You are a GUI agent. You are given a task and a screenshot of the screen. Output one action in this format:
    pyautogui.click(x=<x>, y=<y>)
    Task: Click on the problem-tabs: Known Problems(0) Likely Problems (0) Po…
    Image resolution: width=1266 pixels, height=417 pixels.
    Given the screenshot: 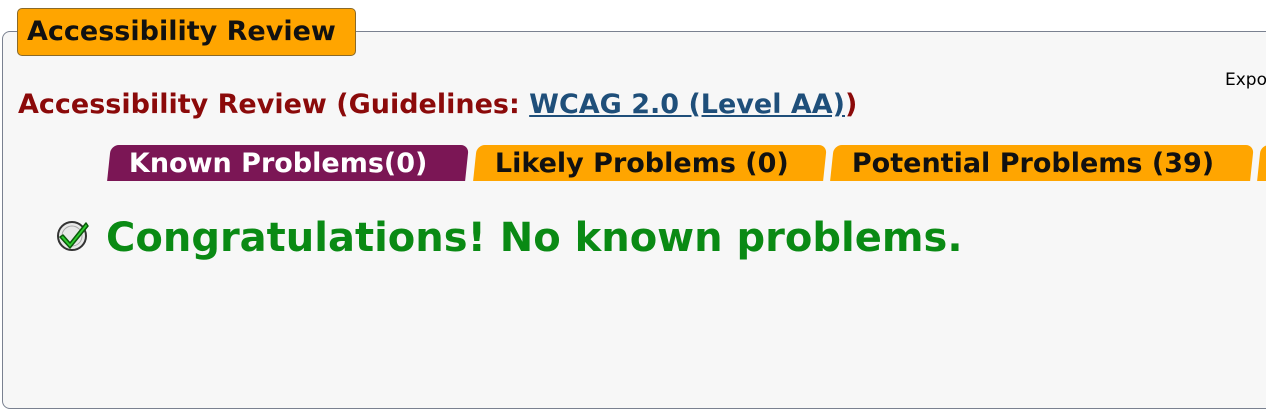 What is the action you would take?
    pyautogui.click(x=685, y=163)
    